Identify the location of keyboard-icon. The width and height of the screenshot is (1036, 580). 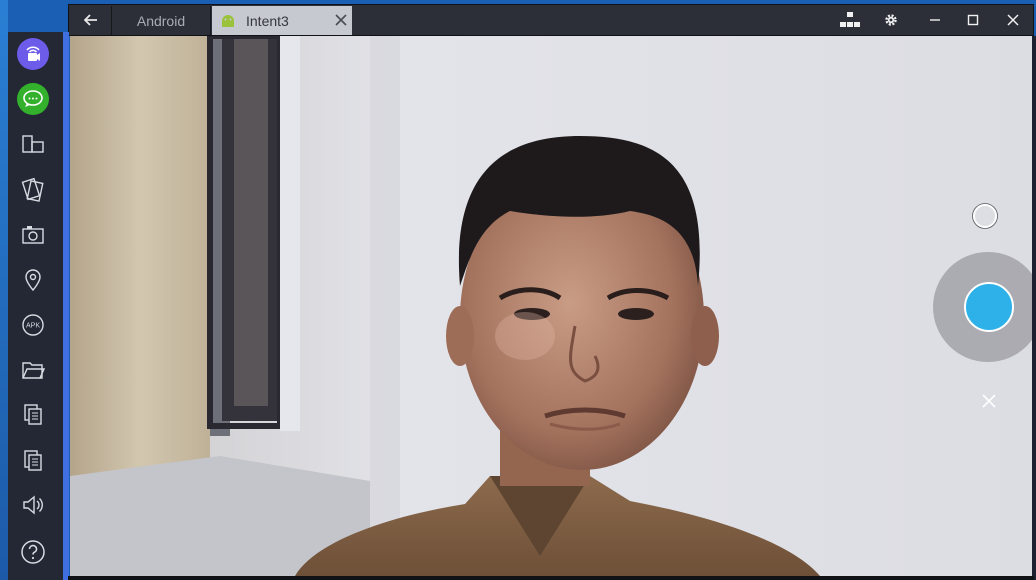
(850, 19).